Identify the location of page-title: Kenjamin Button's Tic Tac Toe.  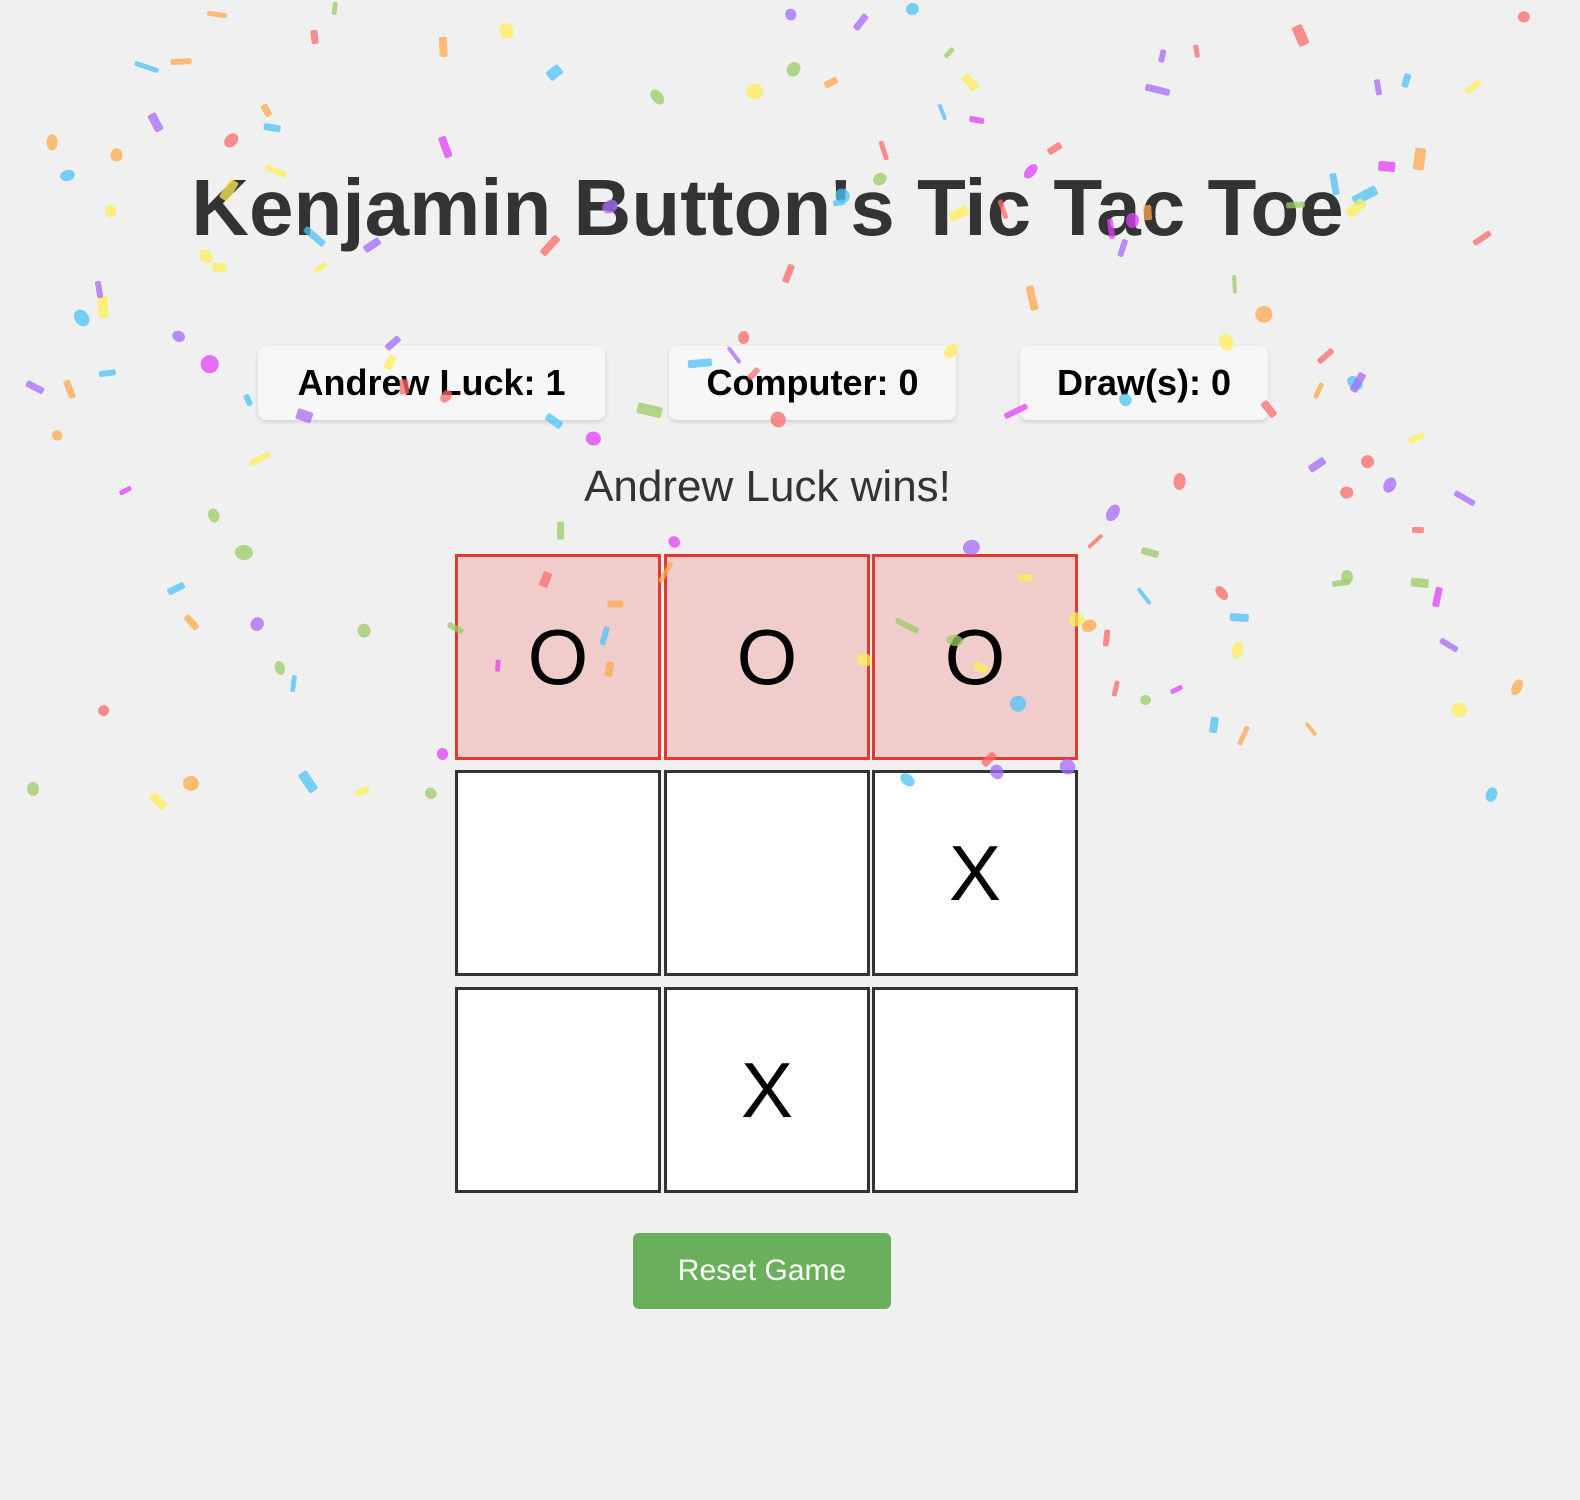
(767, 207).